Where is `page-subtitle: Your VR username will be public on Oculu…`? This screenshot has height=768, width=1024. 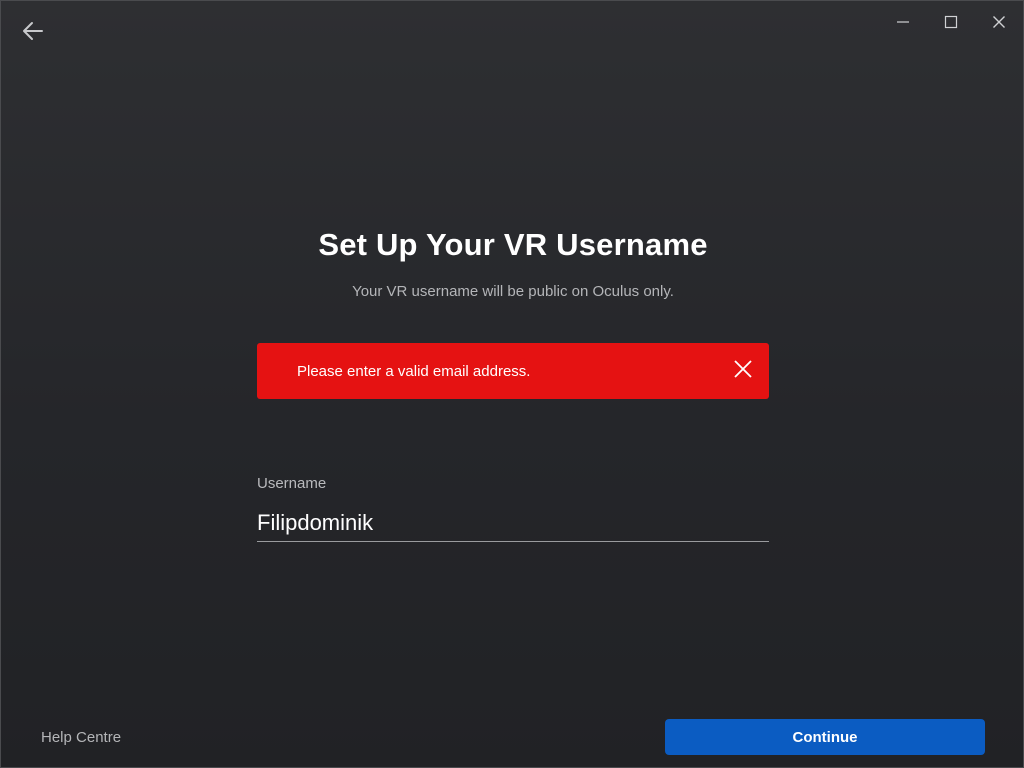 page-subtitle: Your VR username will be public on Oculu… is located at coordinates (513, 291).